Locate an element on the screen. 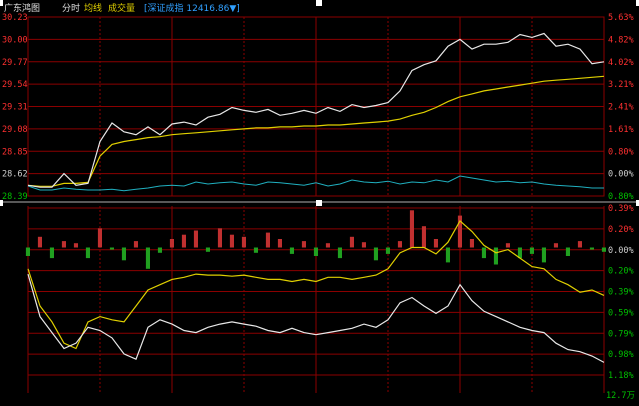 The width and height of the screenshot is (639, 406). top-y-right-tick: 5.63% is located at coordinates (621, 18).